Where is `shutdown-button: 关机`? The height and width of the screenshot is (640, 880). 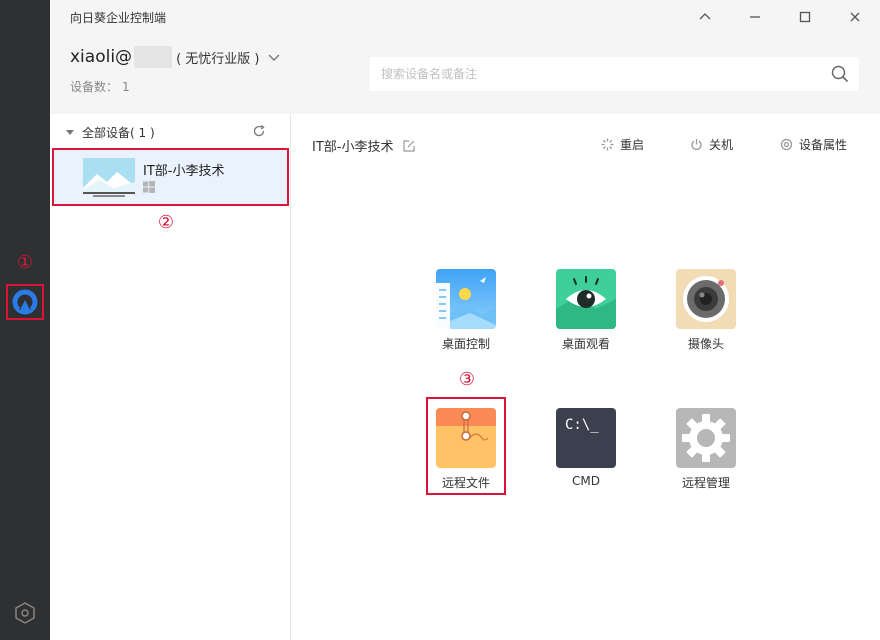 shutdown-button: 关机 is located at coordinates (711, 144).